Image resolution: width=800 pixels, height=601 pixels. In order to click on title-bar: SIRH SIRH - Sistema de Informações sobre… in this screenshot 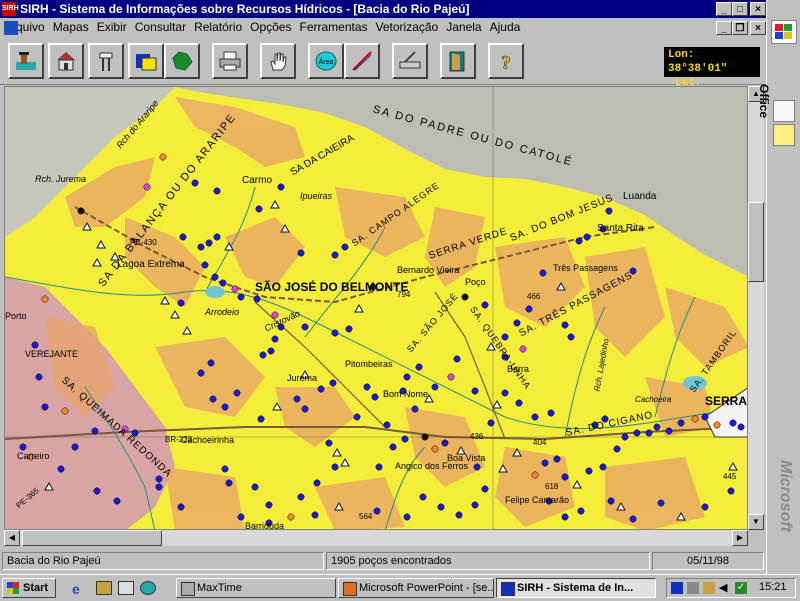, I will do `click(383, 9)`.